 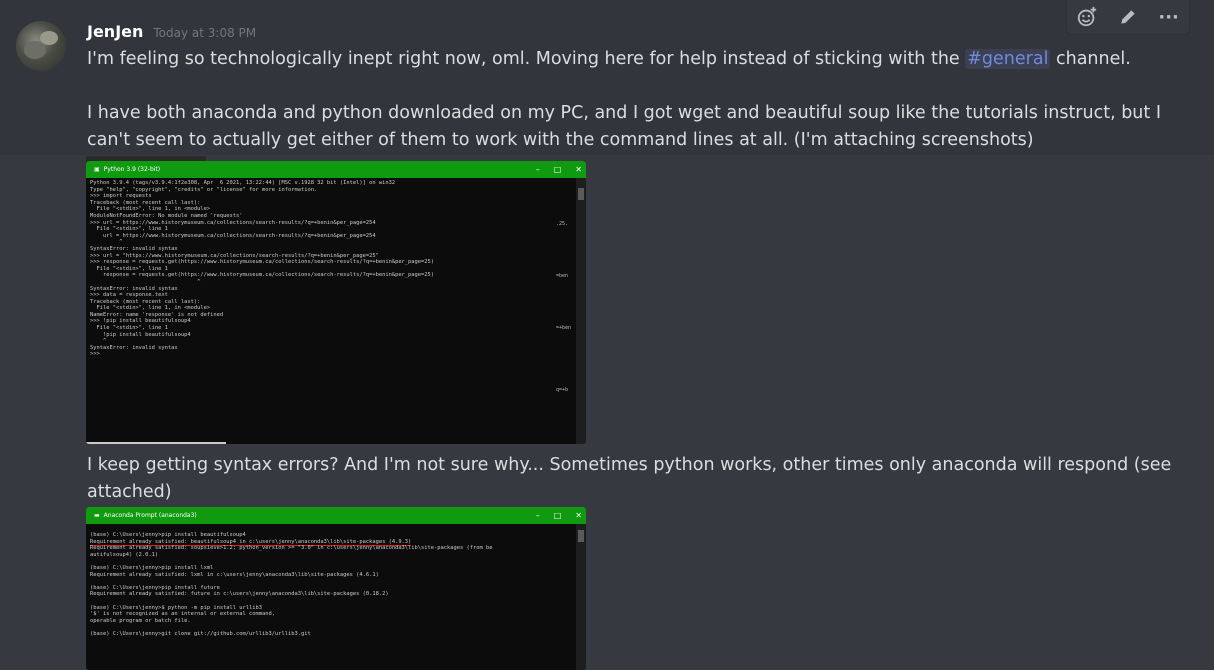 I want to click on console-title: Python 3.9 (32-bit), so click(x=132, y=169).